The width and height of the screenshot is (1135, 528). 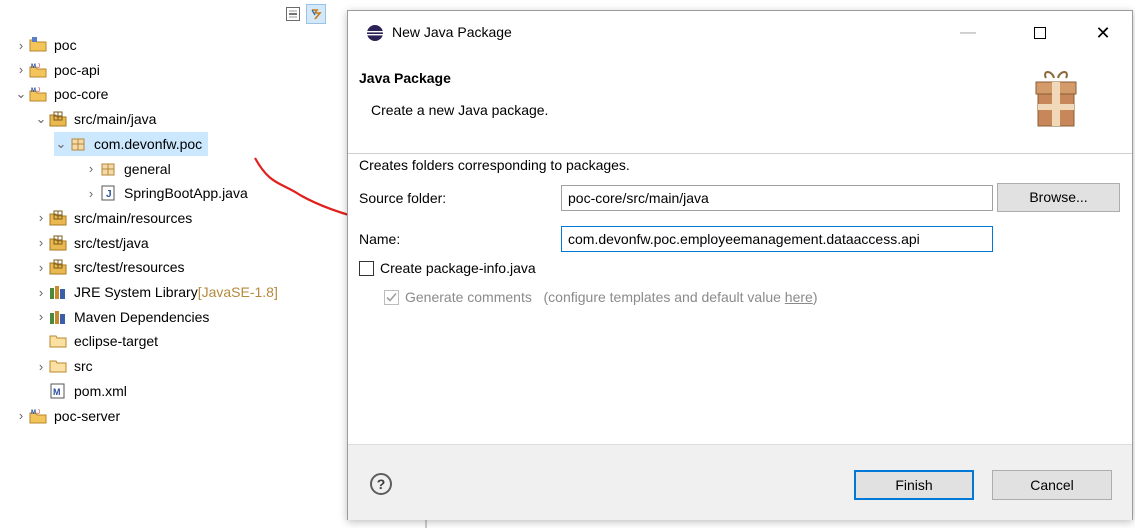 I want to click on banner-title: Java Package, so click(x=405, y=78).